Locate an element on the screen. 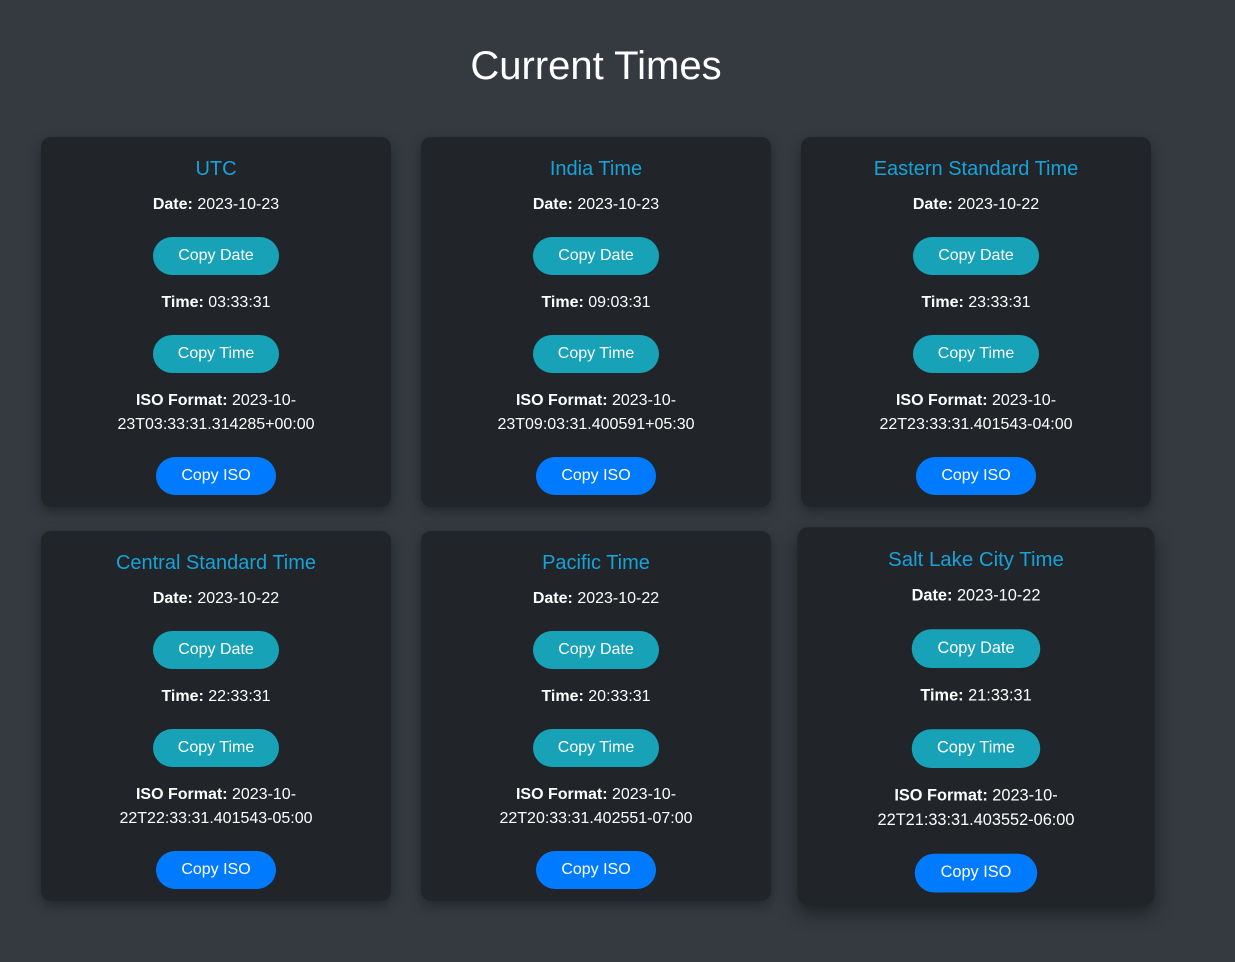  time-value: 22:33:31 is located at coordinates (239, 696).